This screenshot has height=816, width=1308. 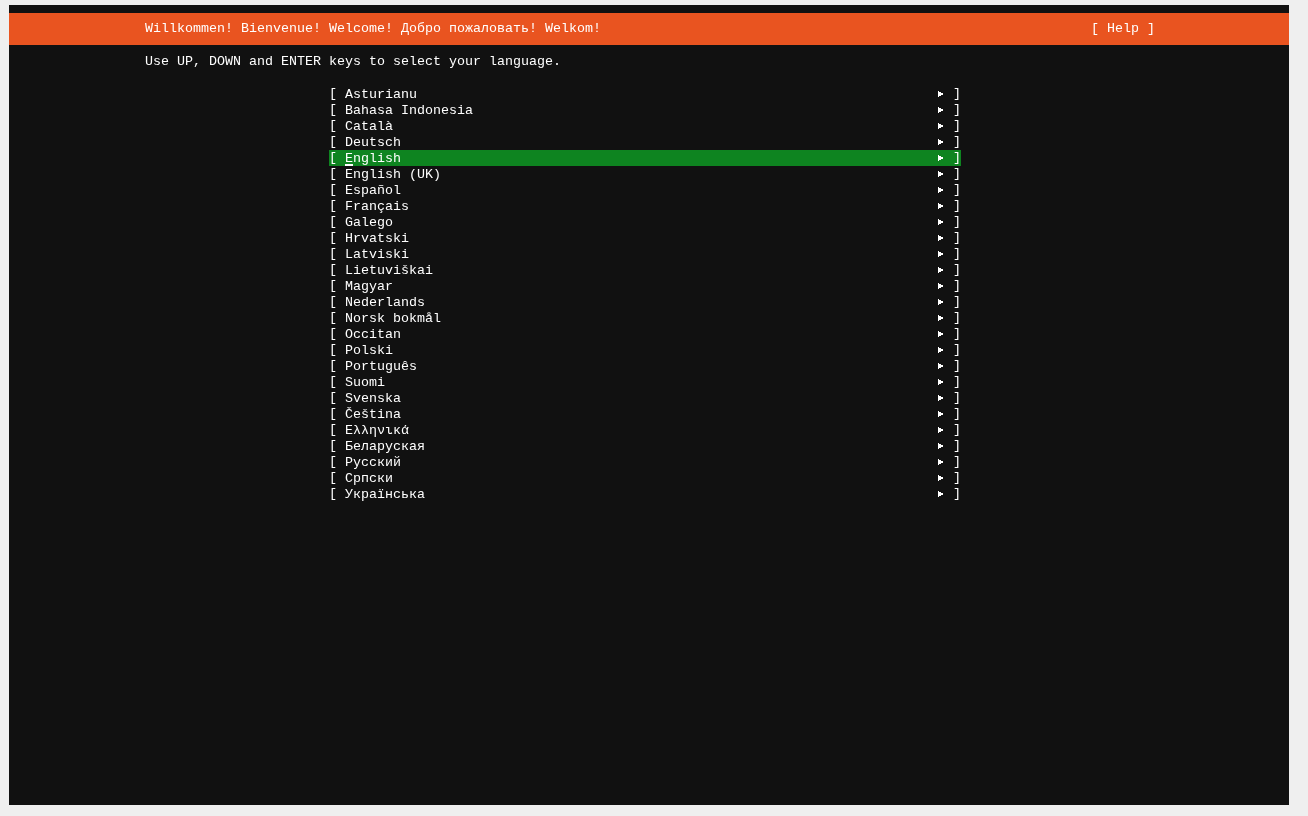 What do you see at coordinates (645, 414) in the screenshot?
I see `language-item: [ Čeština ]` at bounding box center [645, 414].